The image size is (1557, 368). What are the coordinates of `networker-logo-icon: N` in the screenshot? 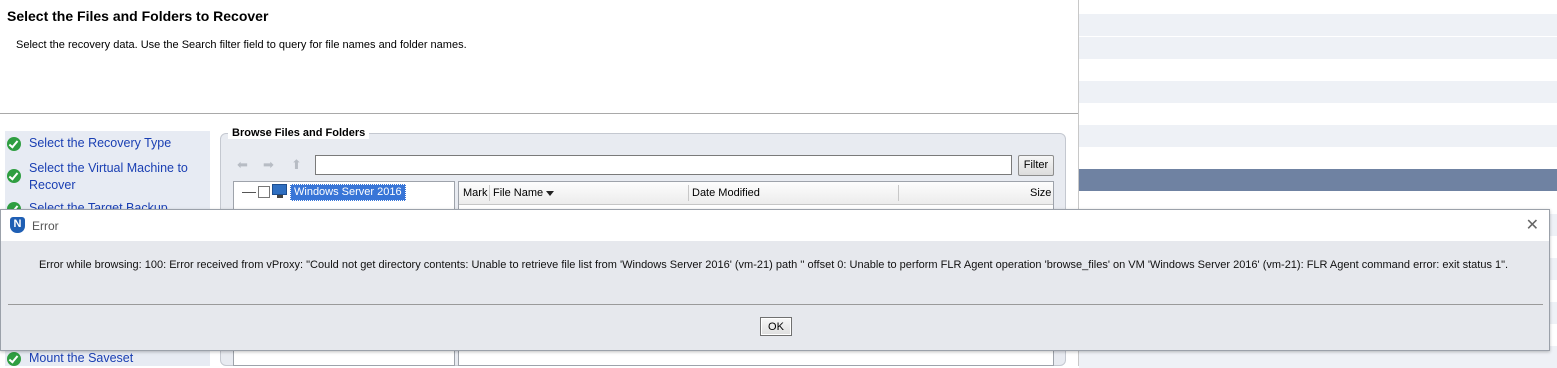 It's located at (17, 225).